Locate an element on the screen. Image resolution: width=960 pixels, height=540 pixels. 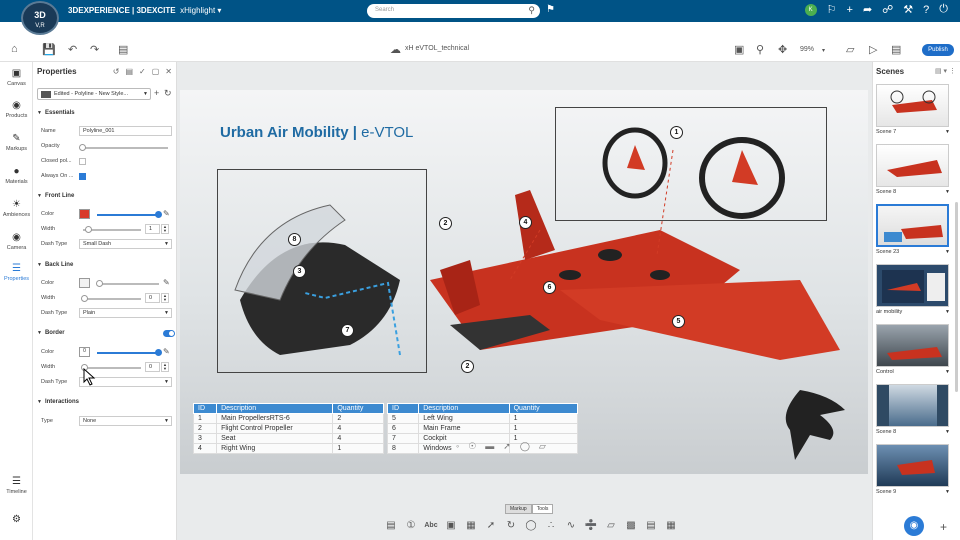
section-essentials: ▼ Essentials is located at coordinates (56, 113).